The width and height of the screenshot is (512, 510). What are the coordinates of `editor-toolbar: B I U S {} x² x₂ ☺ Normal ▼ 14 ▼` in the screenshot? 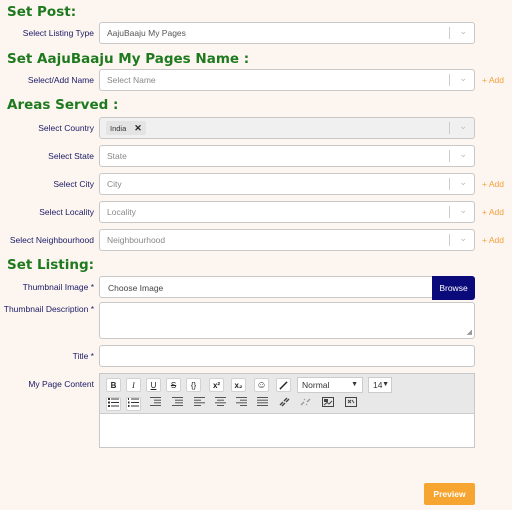 It's located at (287, 394).